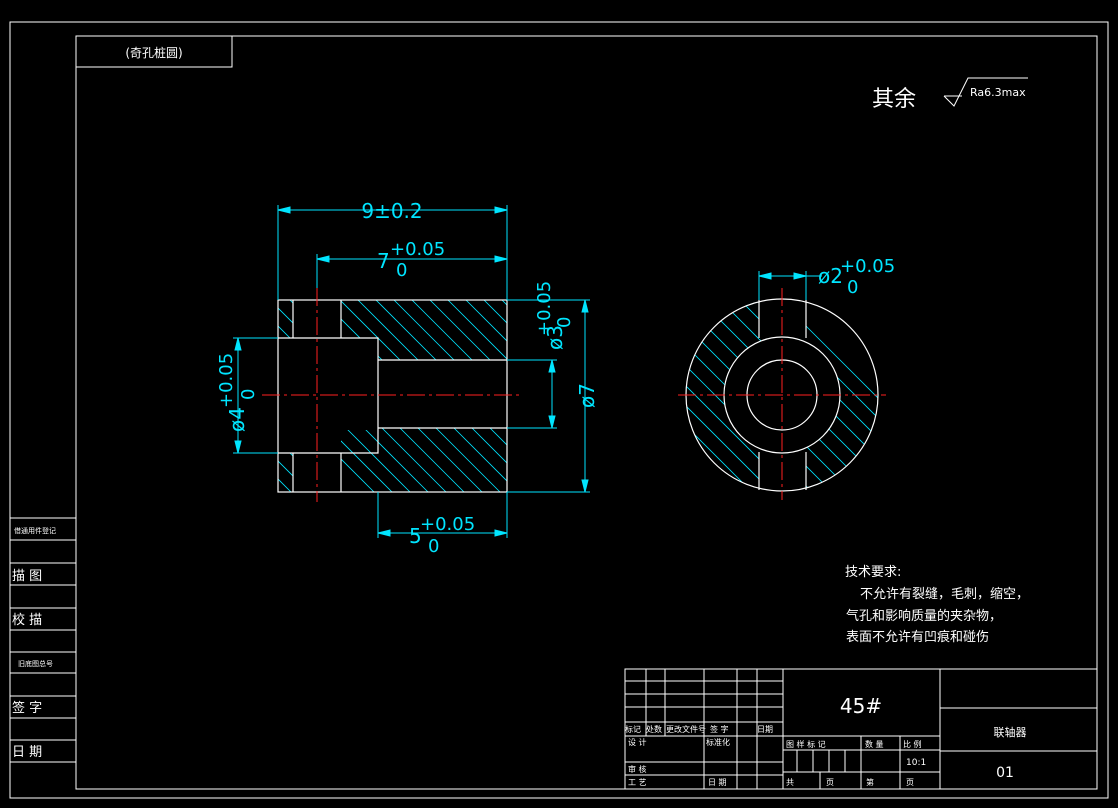 Image resolution: width=1118 pixels, height=808 pixels. I want to click on label-sheet: 页, so click(830, 782).